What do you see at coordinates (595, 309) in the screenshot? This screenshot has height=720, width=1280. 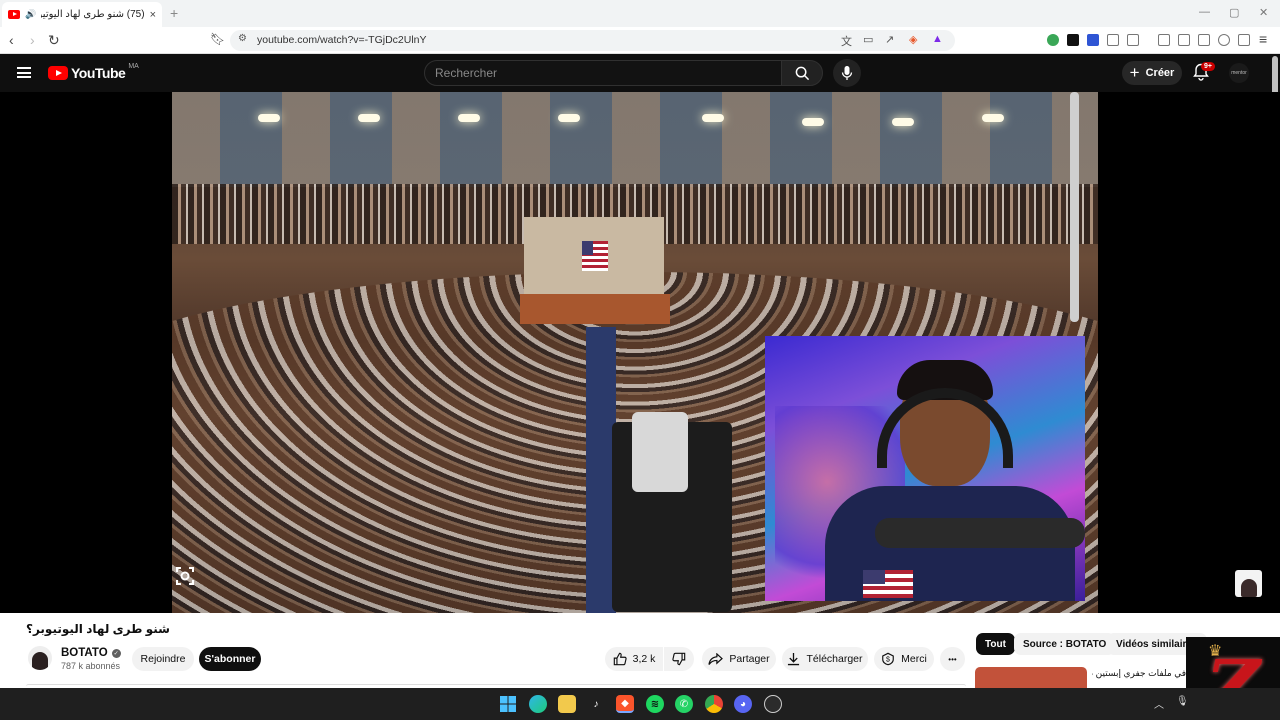 I see `video-frame-desk` at bounding box center [595, 309].